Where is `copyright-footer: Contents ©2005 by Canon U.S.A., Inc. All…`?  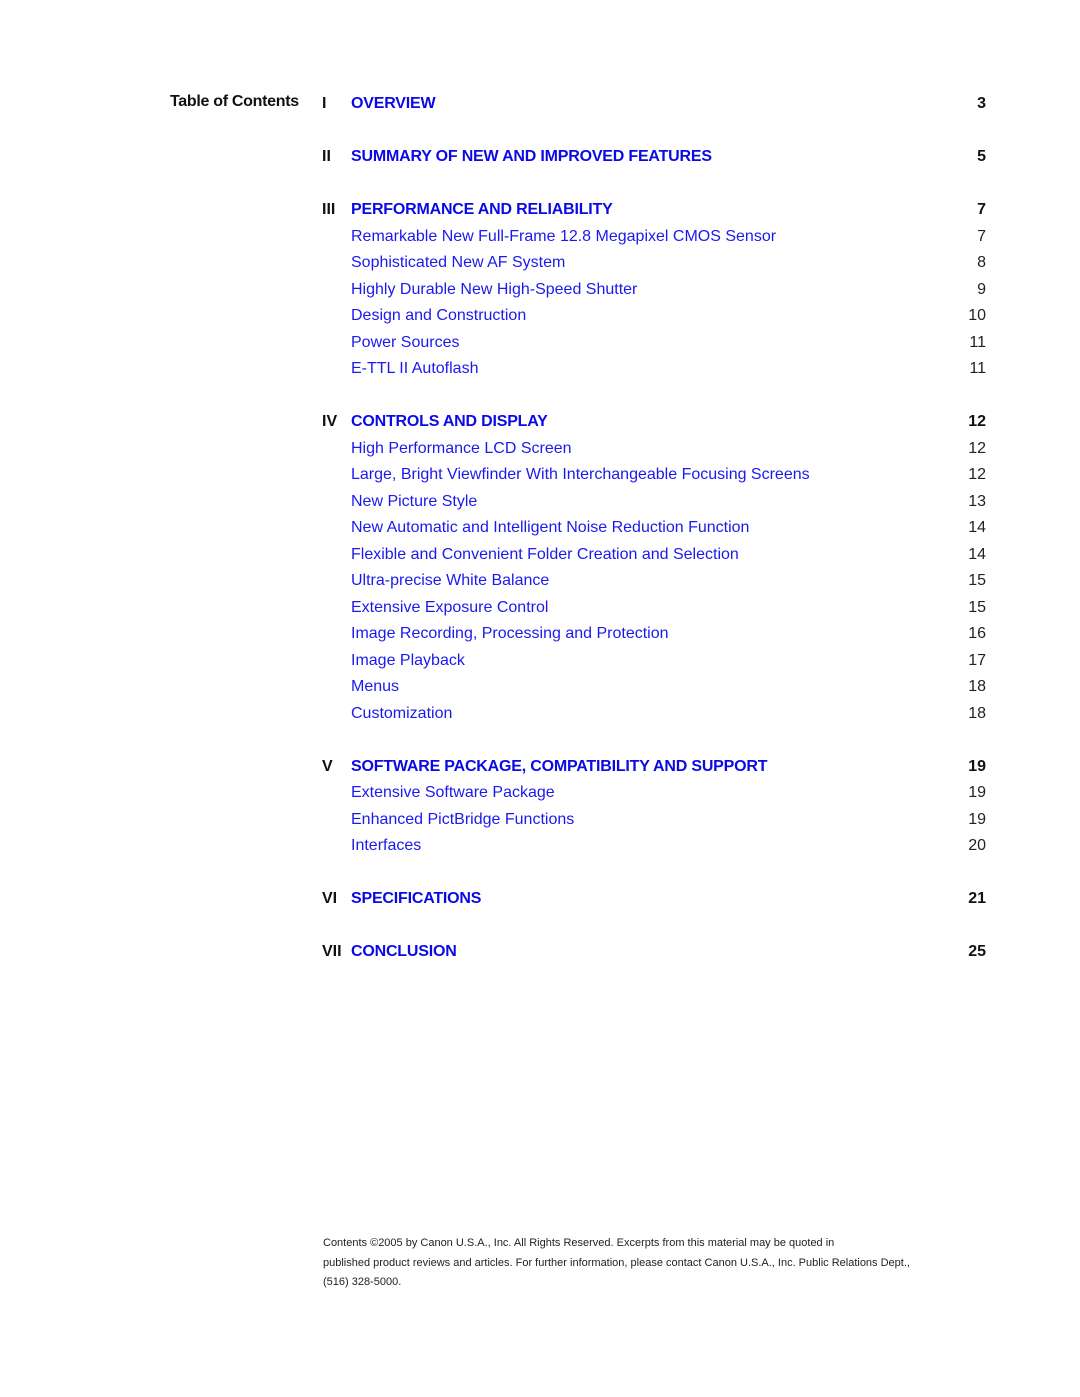 copyright-footer: Contents ©2005 by Canon U.S.A., Inc. All… is located at coordinates (648, 1263).